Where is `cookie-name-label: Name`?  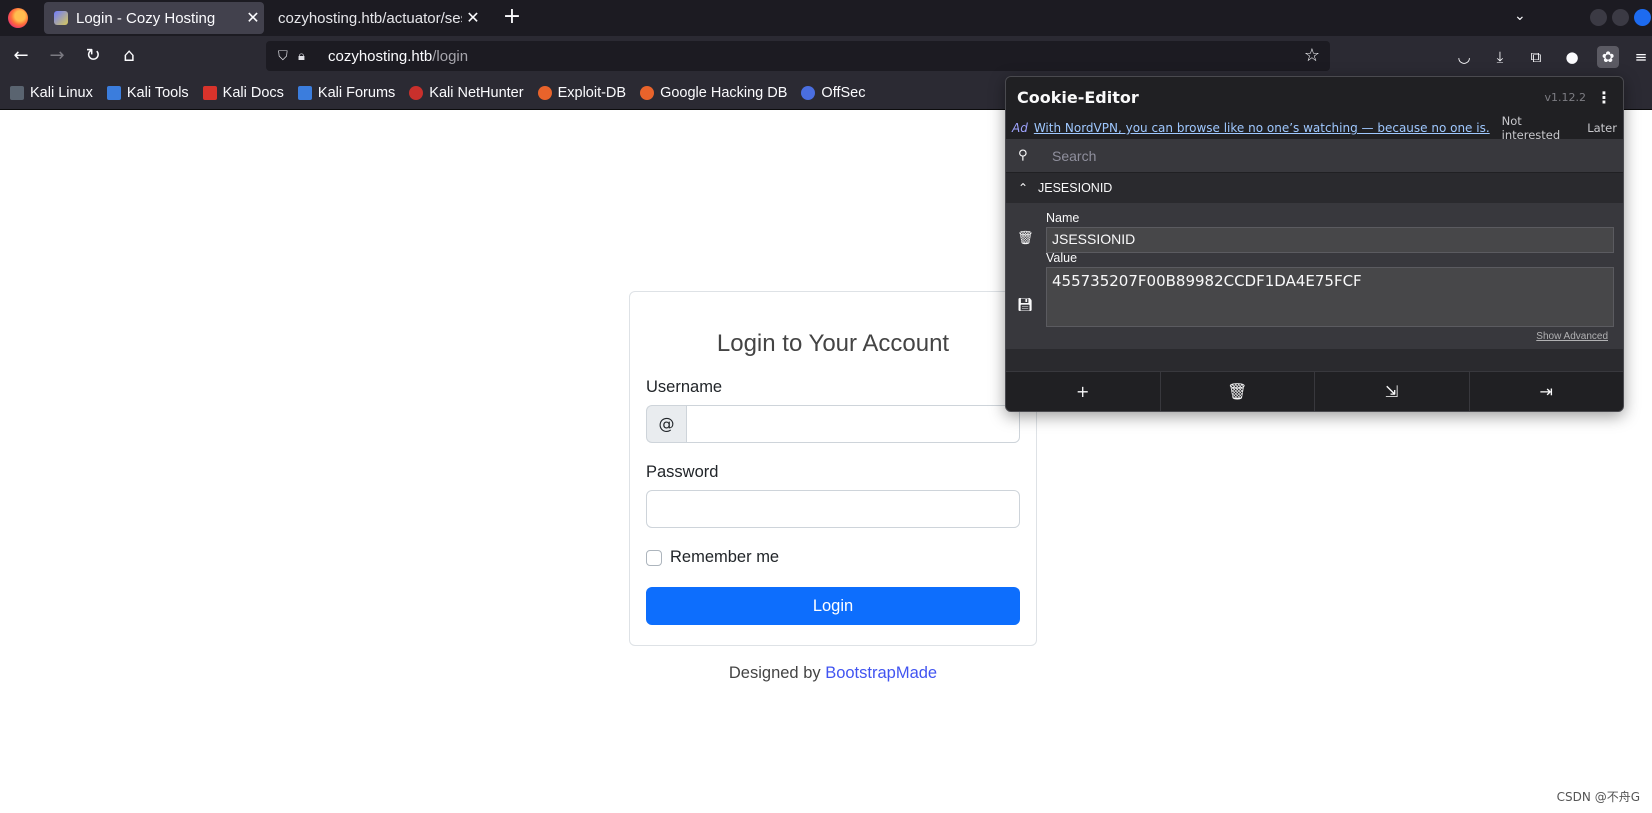
cookie-name-label: Name is located at coordinates (1063, 218).